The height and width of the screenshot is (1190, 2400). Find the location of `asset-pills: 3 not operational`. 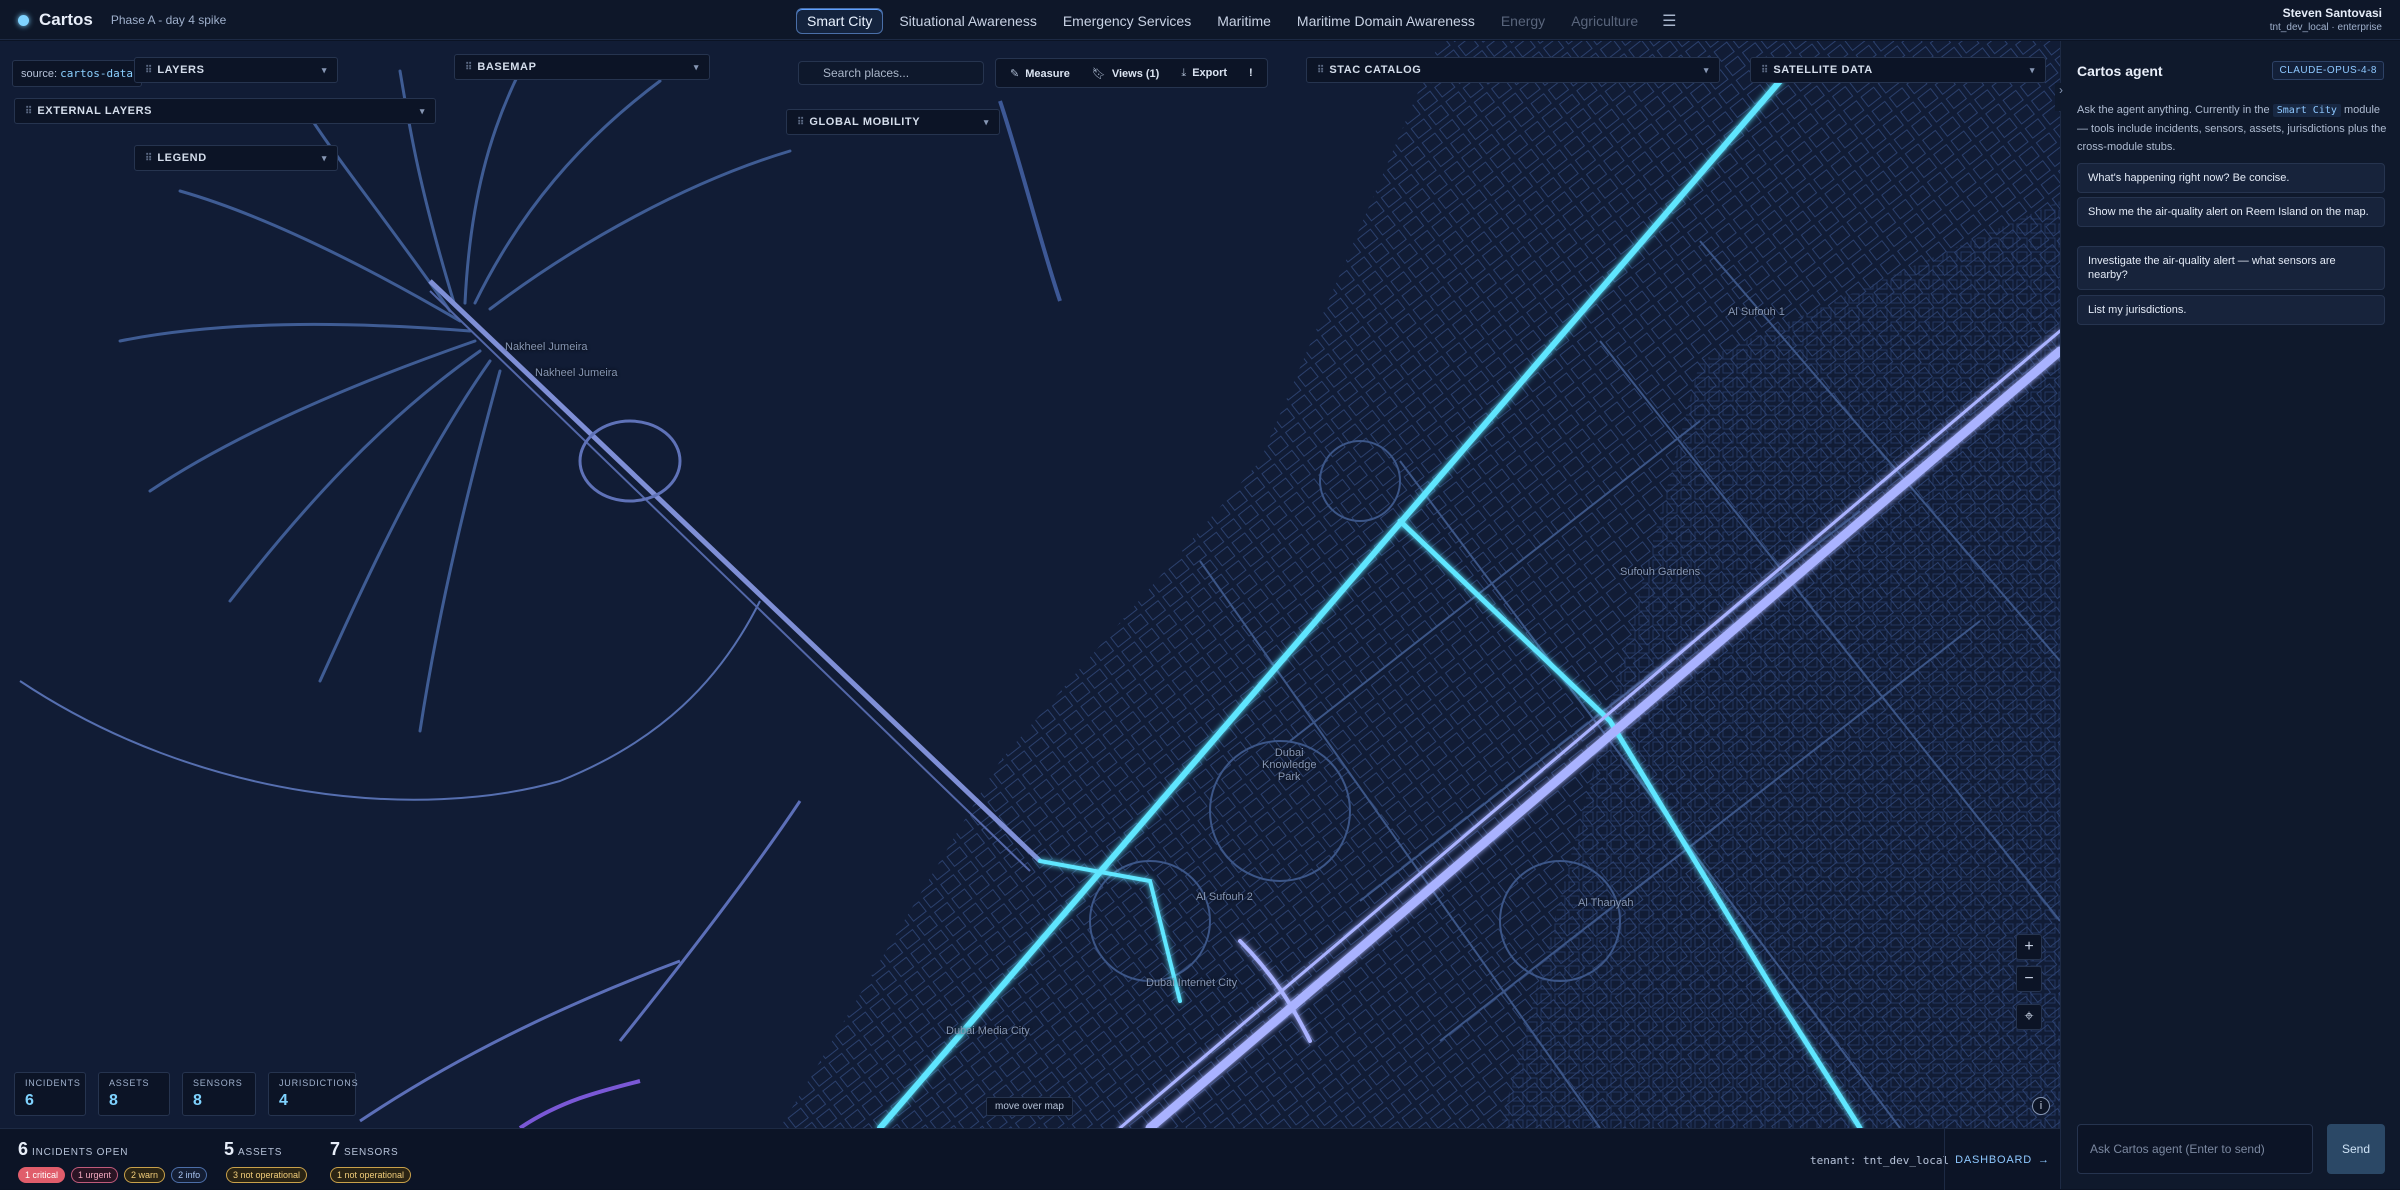

asset-pills: 3 not operational is located at coordinates (267, 1175).